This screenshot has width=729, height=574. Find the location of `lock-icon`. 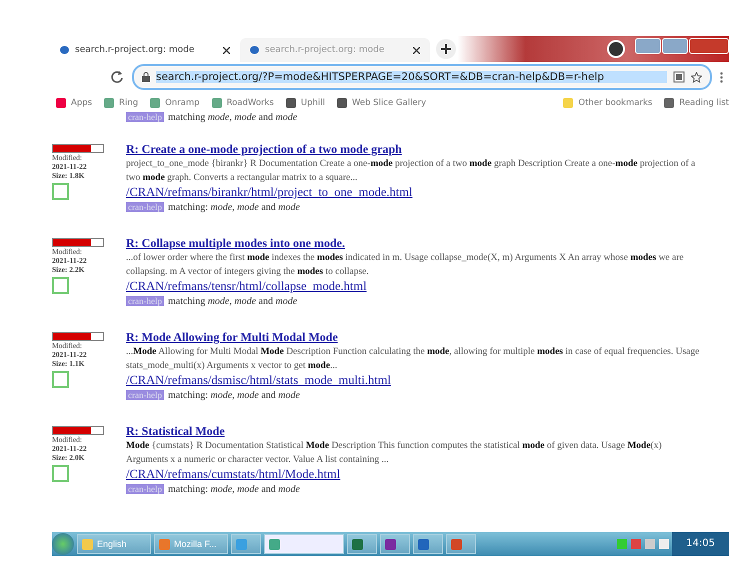

lock-icon is located at coordinates (146, 77).